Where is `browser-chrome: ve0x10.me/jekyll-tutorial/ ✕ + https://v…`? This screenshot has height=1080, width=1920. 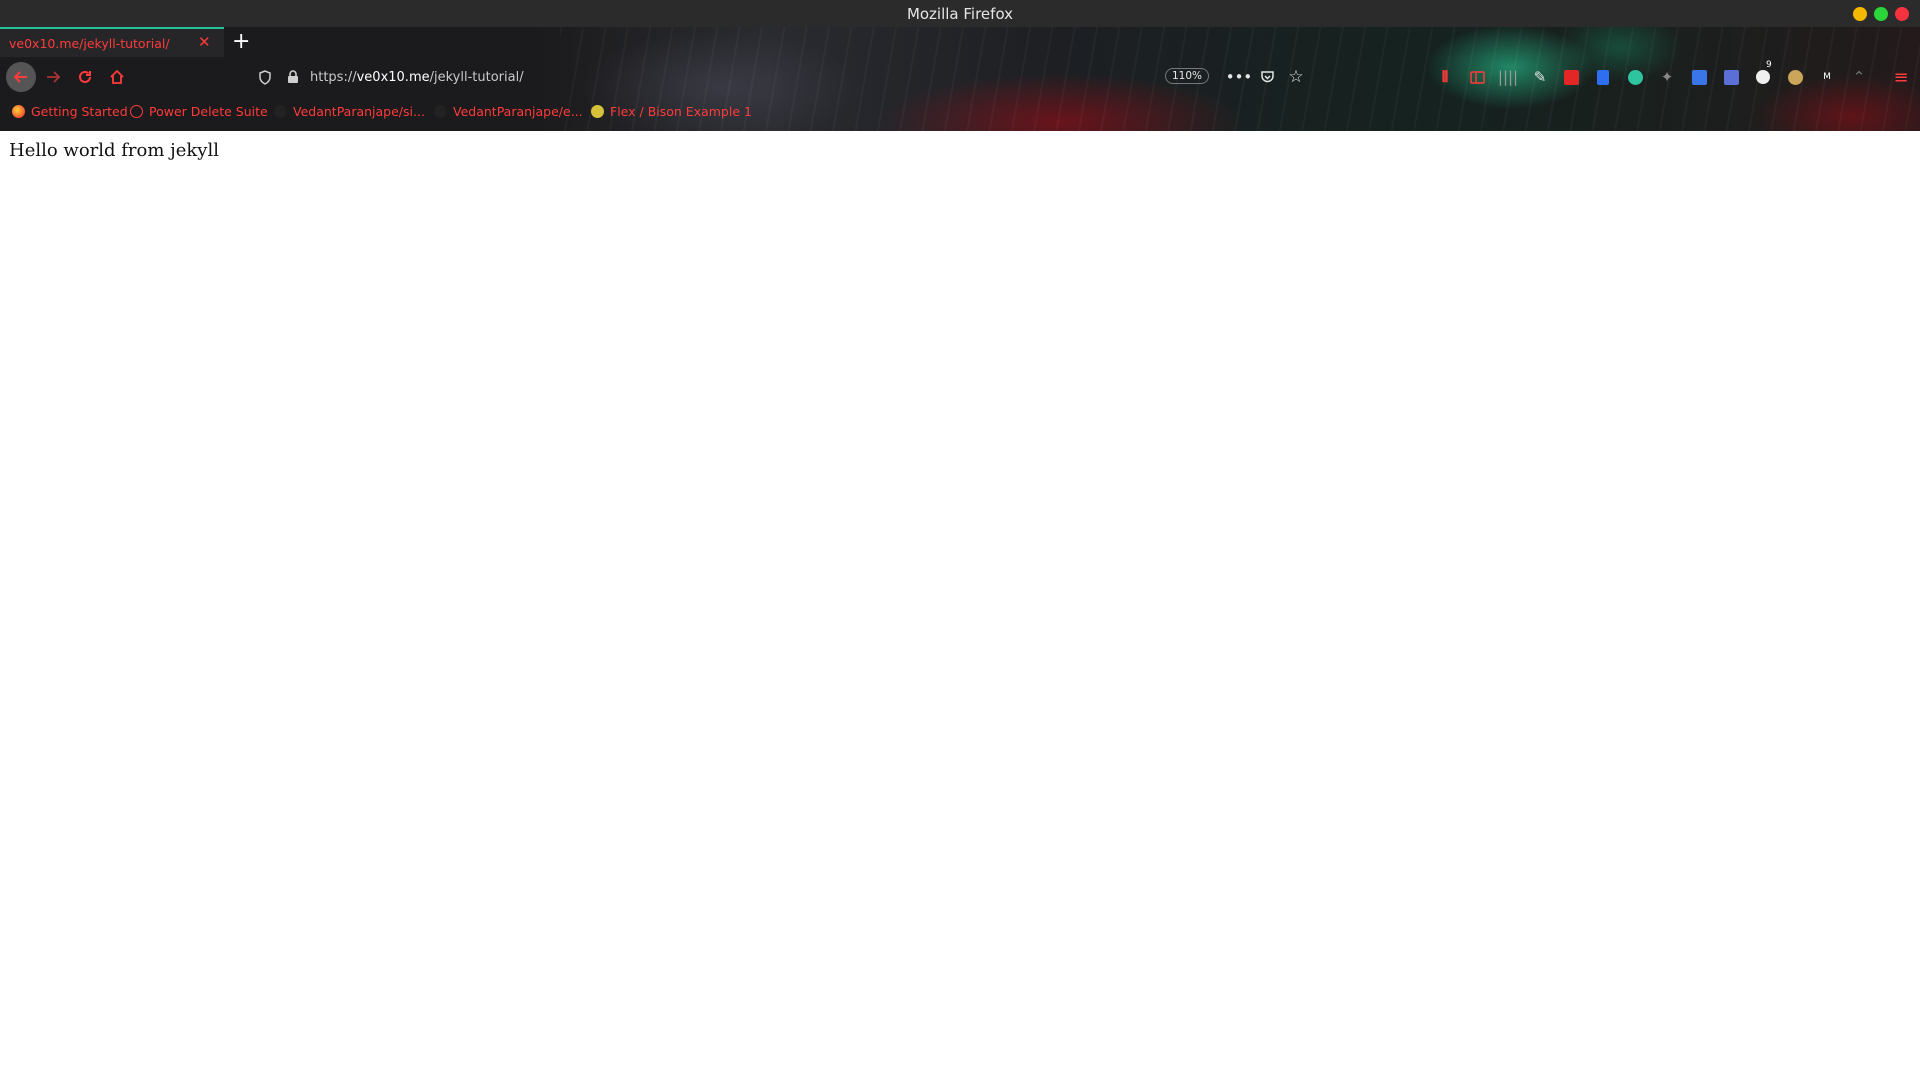 browser-chrome: ve0x10.me/jekyll-tutorial/ ✕ + https://v… is located at coordinates (960, 79).